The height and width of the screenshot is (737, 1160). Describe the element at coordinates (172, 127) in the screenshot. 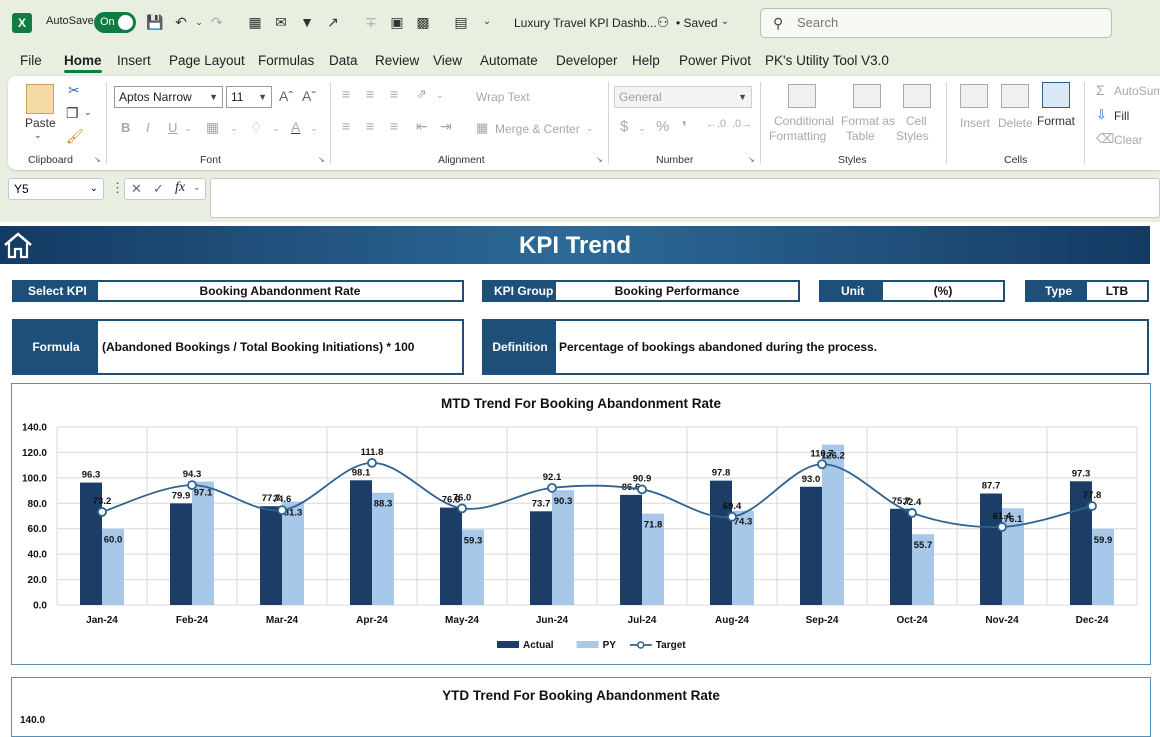

I see `underline-icon: U` at that location.